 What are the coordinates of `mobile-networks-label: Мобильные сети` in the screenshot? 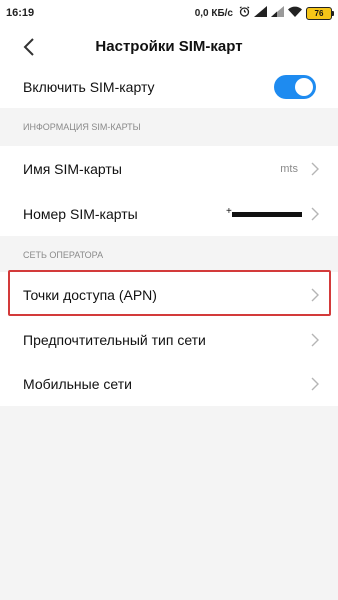 It's located at (77, 384).